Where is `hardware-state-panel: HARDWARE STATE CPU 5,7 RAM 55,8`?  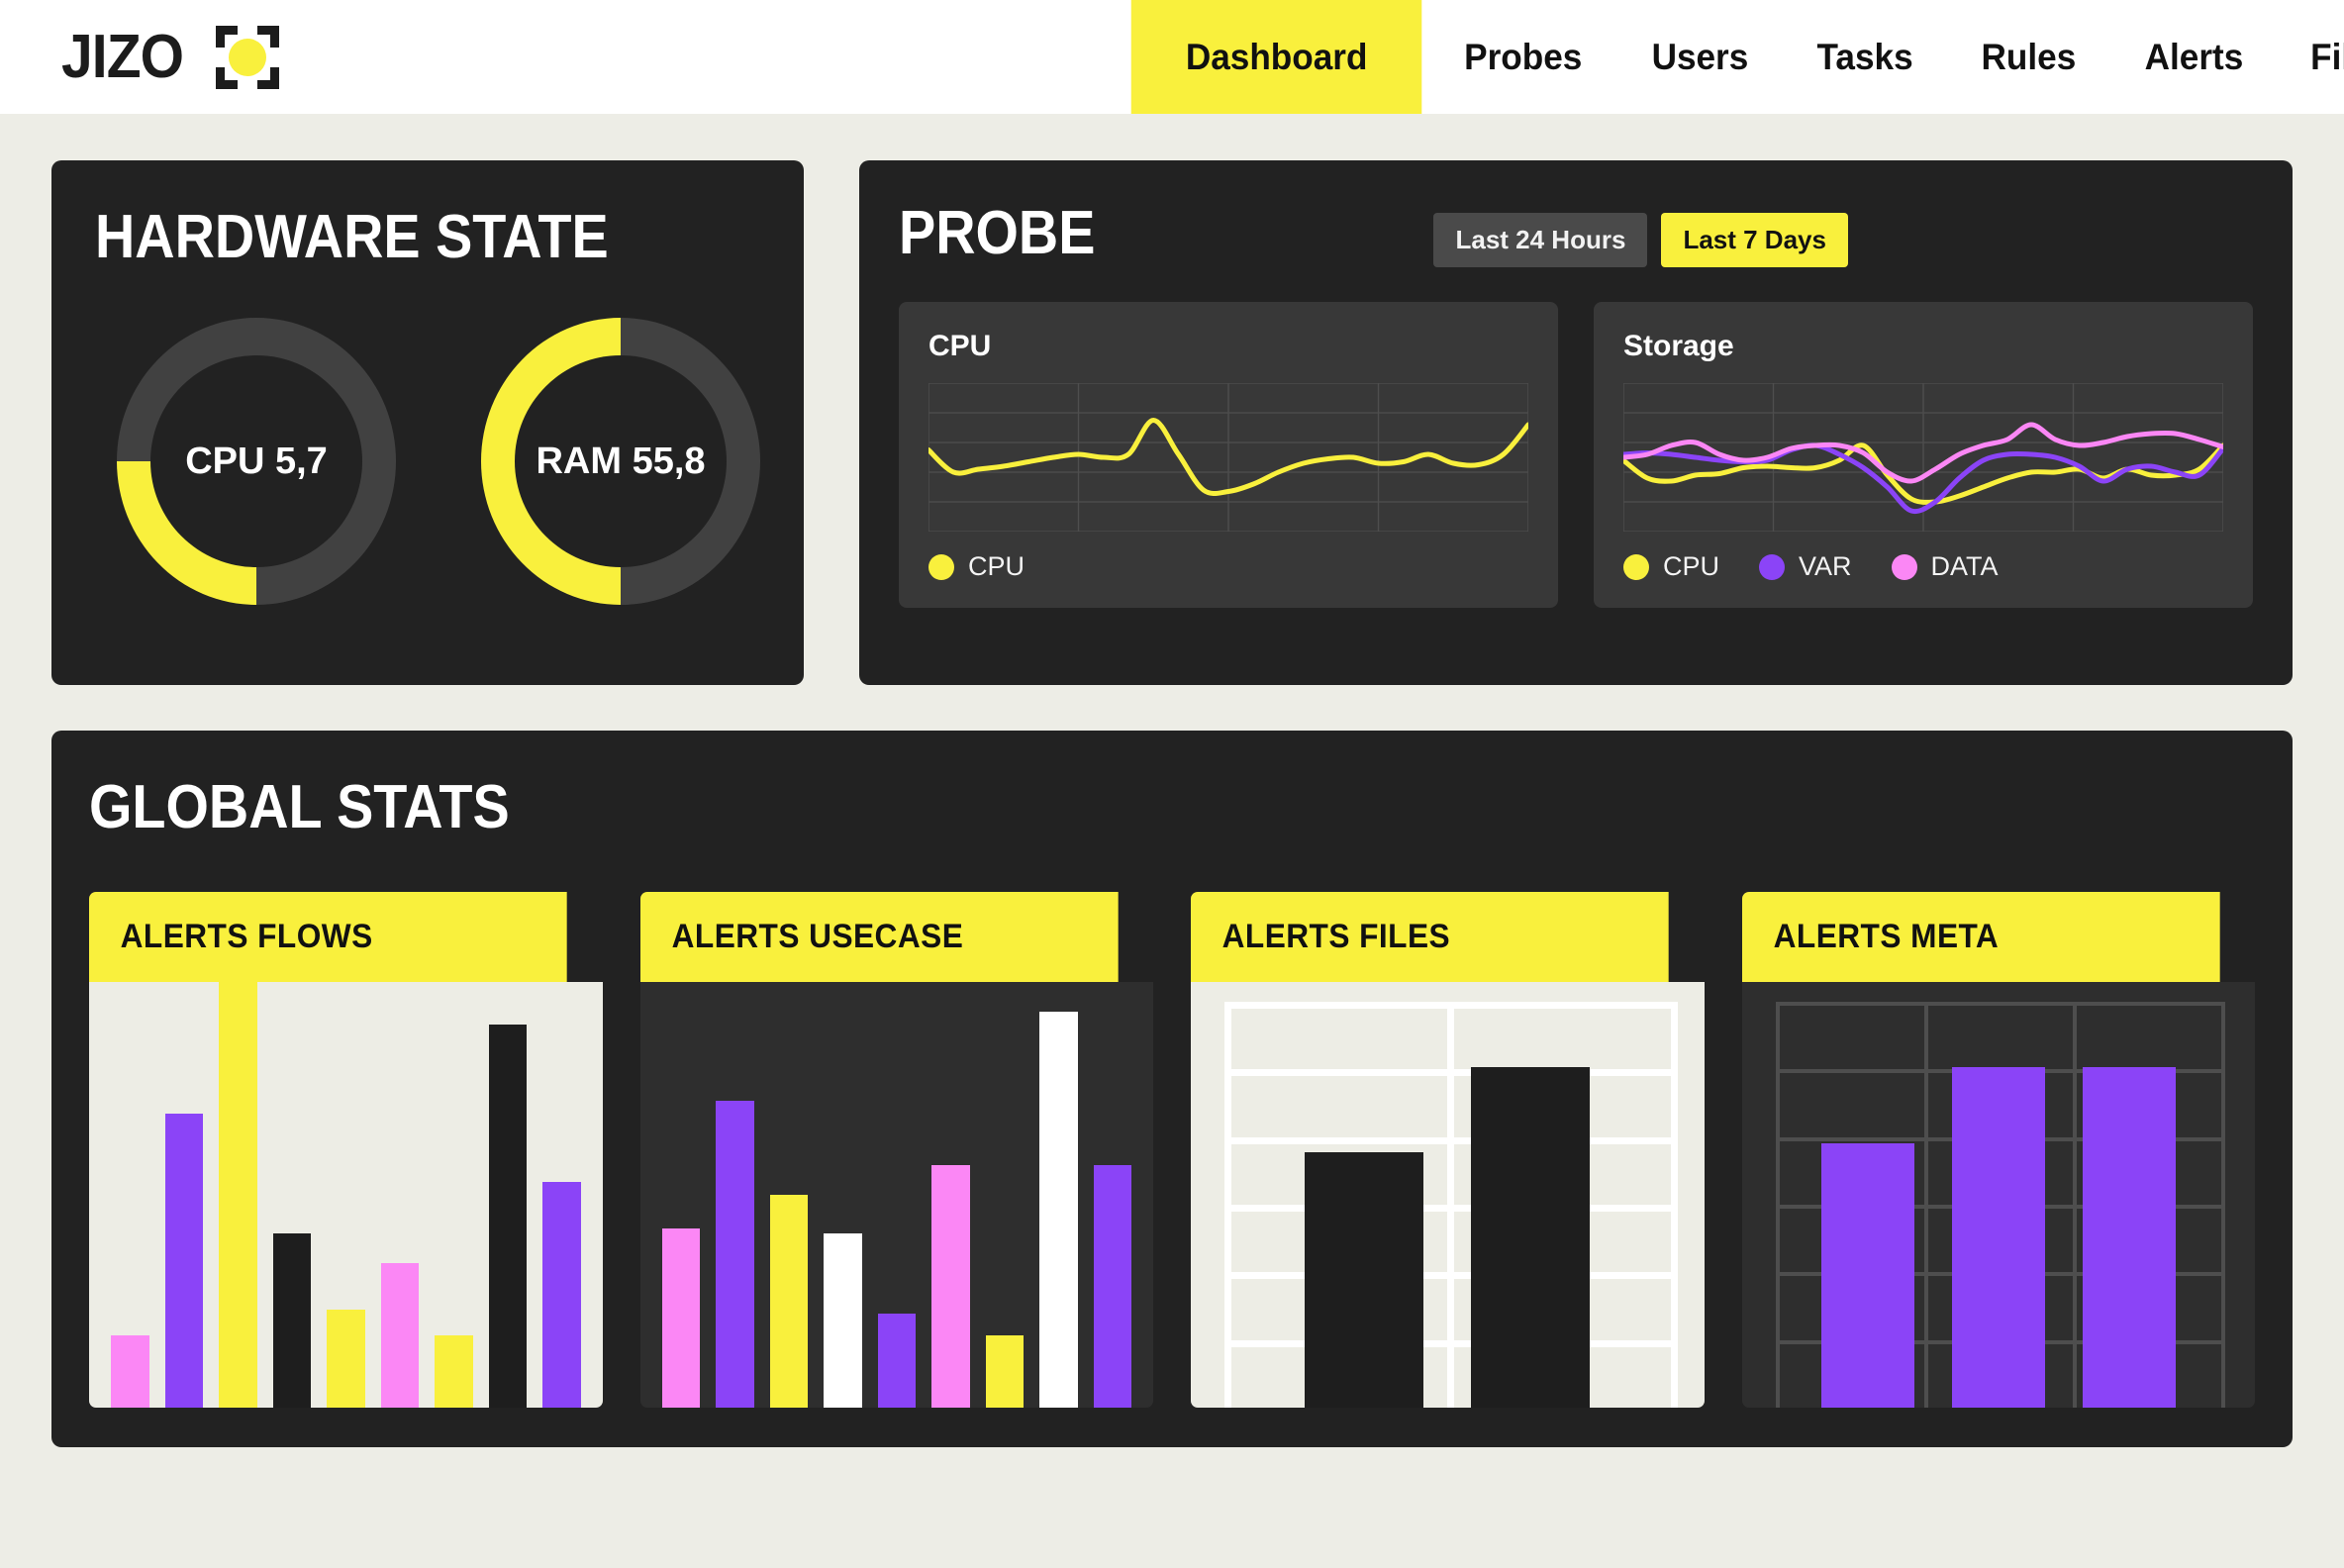
hardware-state-panel: HARDWARE STATE CPU 5,7 RAM 55,8 is located at coordinates (427, 422).